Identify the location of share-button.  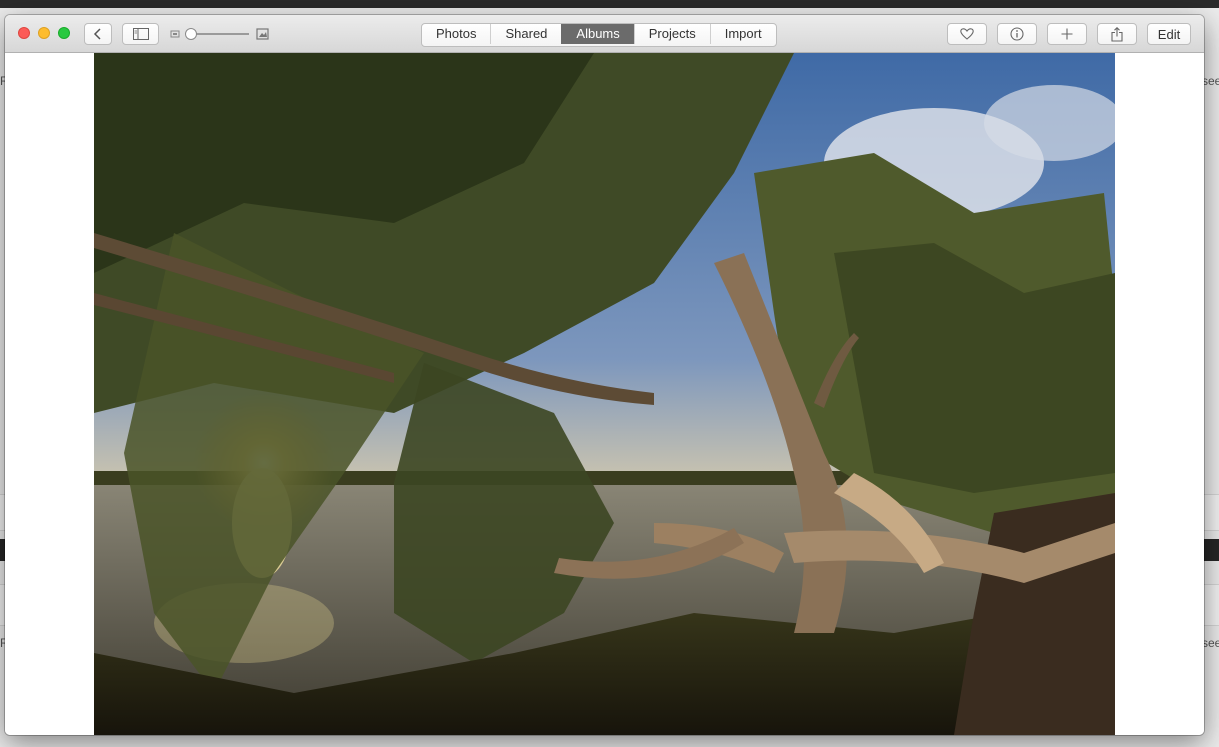
(1117, 34).